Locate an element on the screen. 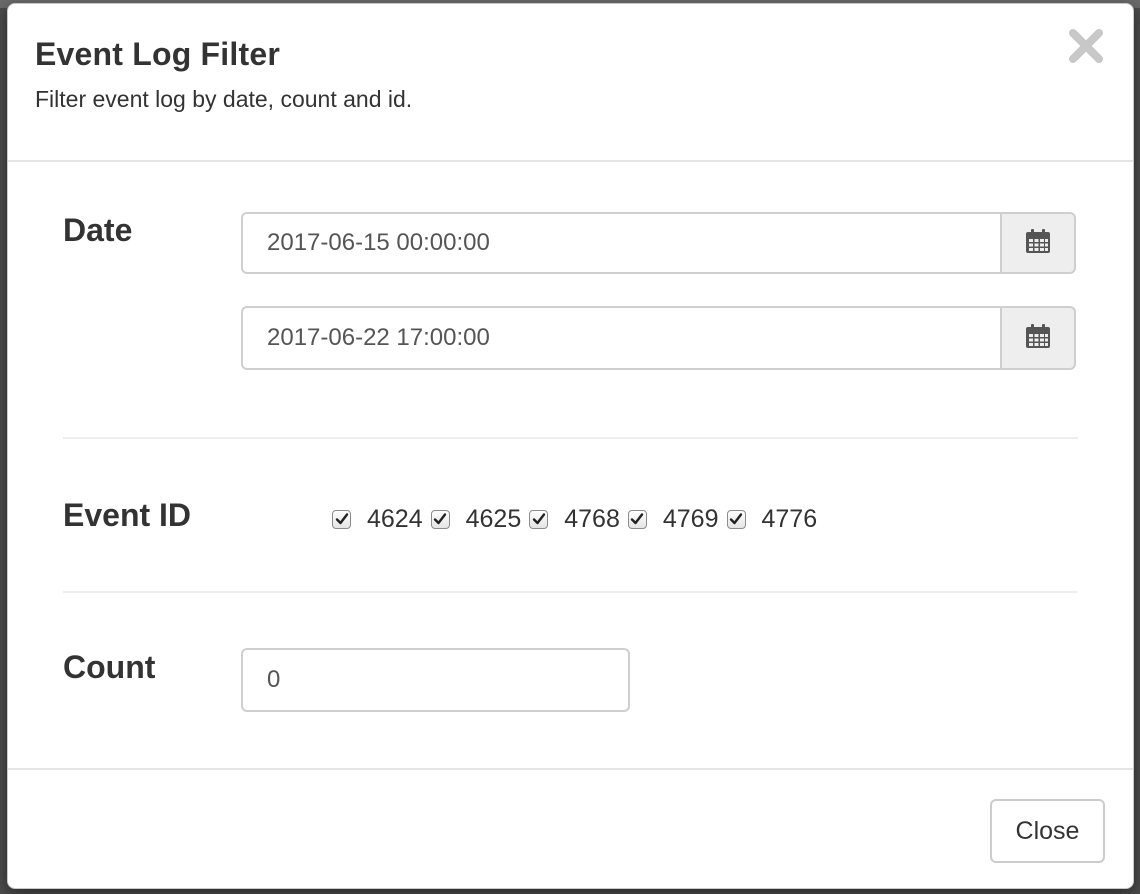  date-label: Date is located at coordinates (98, 230).